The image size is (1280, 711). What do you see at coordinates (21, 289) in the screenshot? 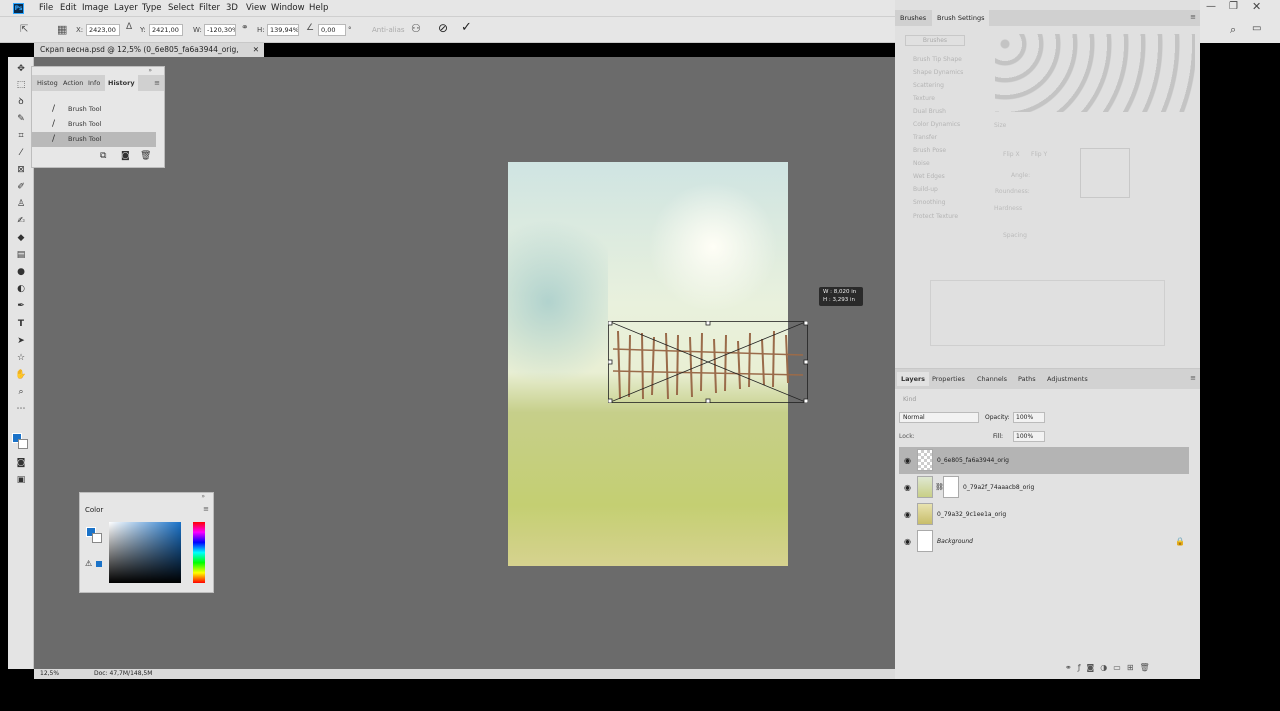
I see `dodge-tool-icon: ◐` at bounding box center [21, 289].